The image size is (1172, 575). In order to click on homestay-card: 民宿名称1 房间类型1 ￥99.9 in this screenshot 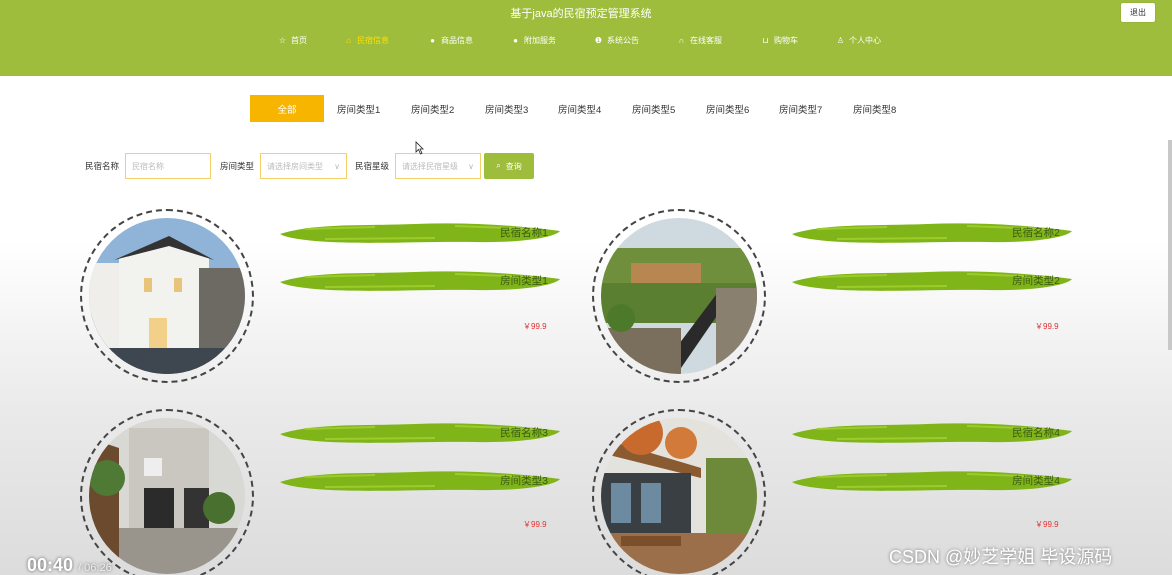, I will do `click(320, 299)`.